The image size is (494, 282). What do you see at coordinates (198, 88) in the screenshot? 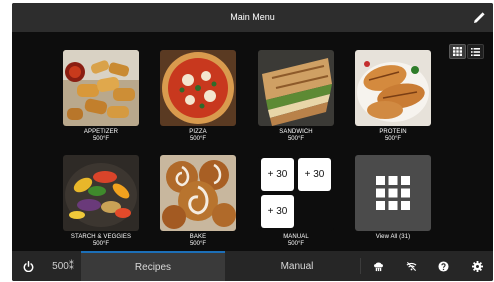
I see `pizza-photo` at bounding box center [198, 88].